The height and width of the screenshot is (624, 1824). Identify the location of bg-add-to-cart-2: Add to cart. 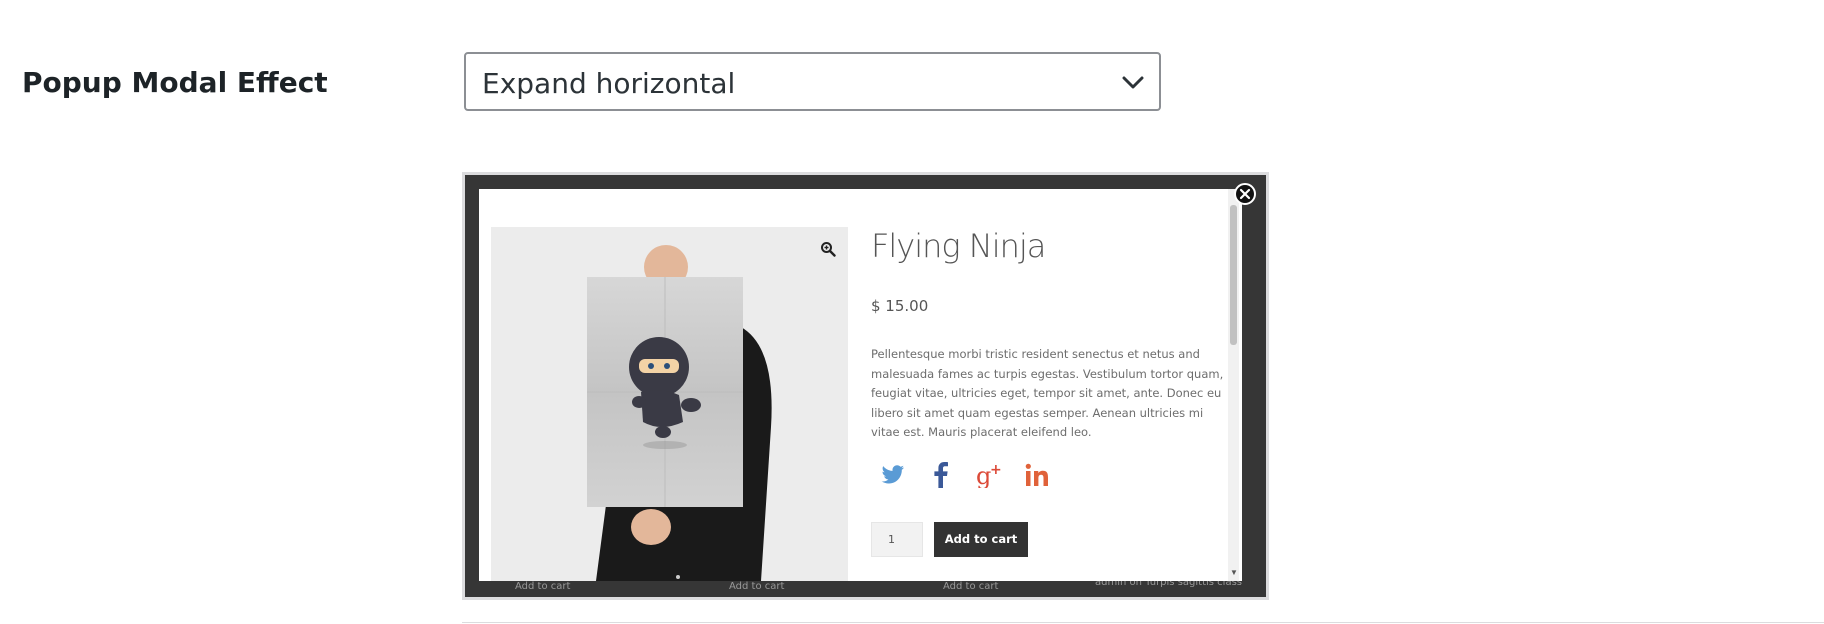
(757, 586).